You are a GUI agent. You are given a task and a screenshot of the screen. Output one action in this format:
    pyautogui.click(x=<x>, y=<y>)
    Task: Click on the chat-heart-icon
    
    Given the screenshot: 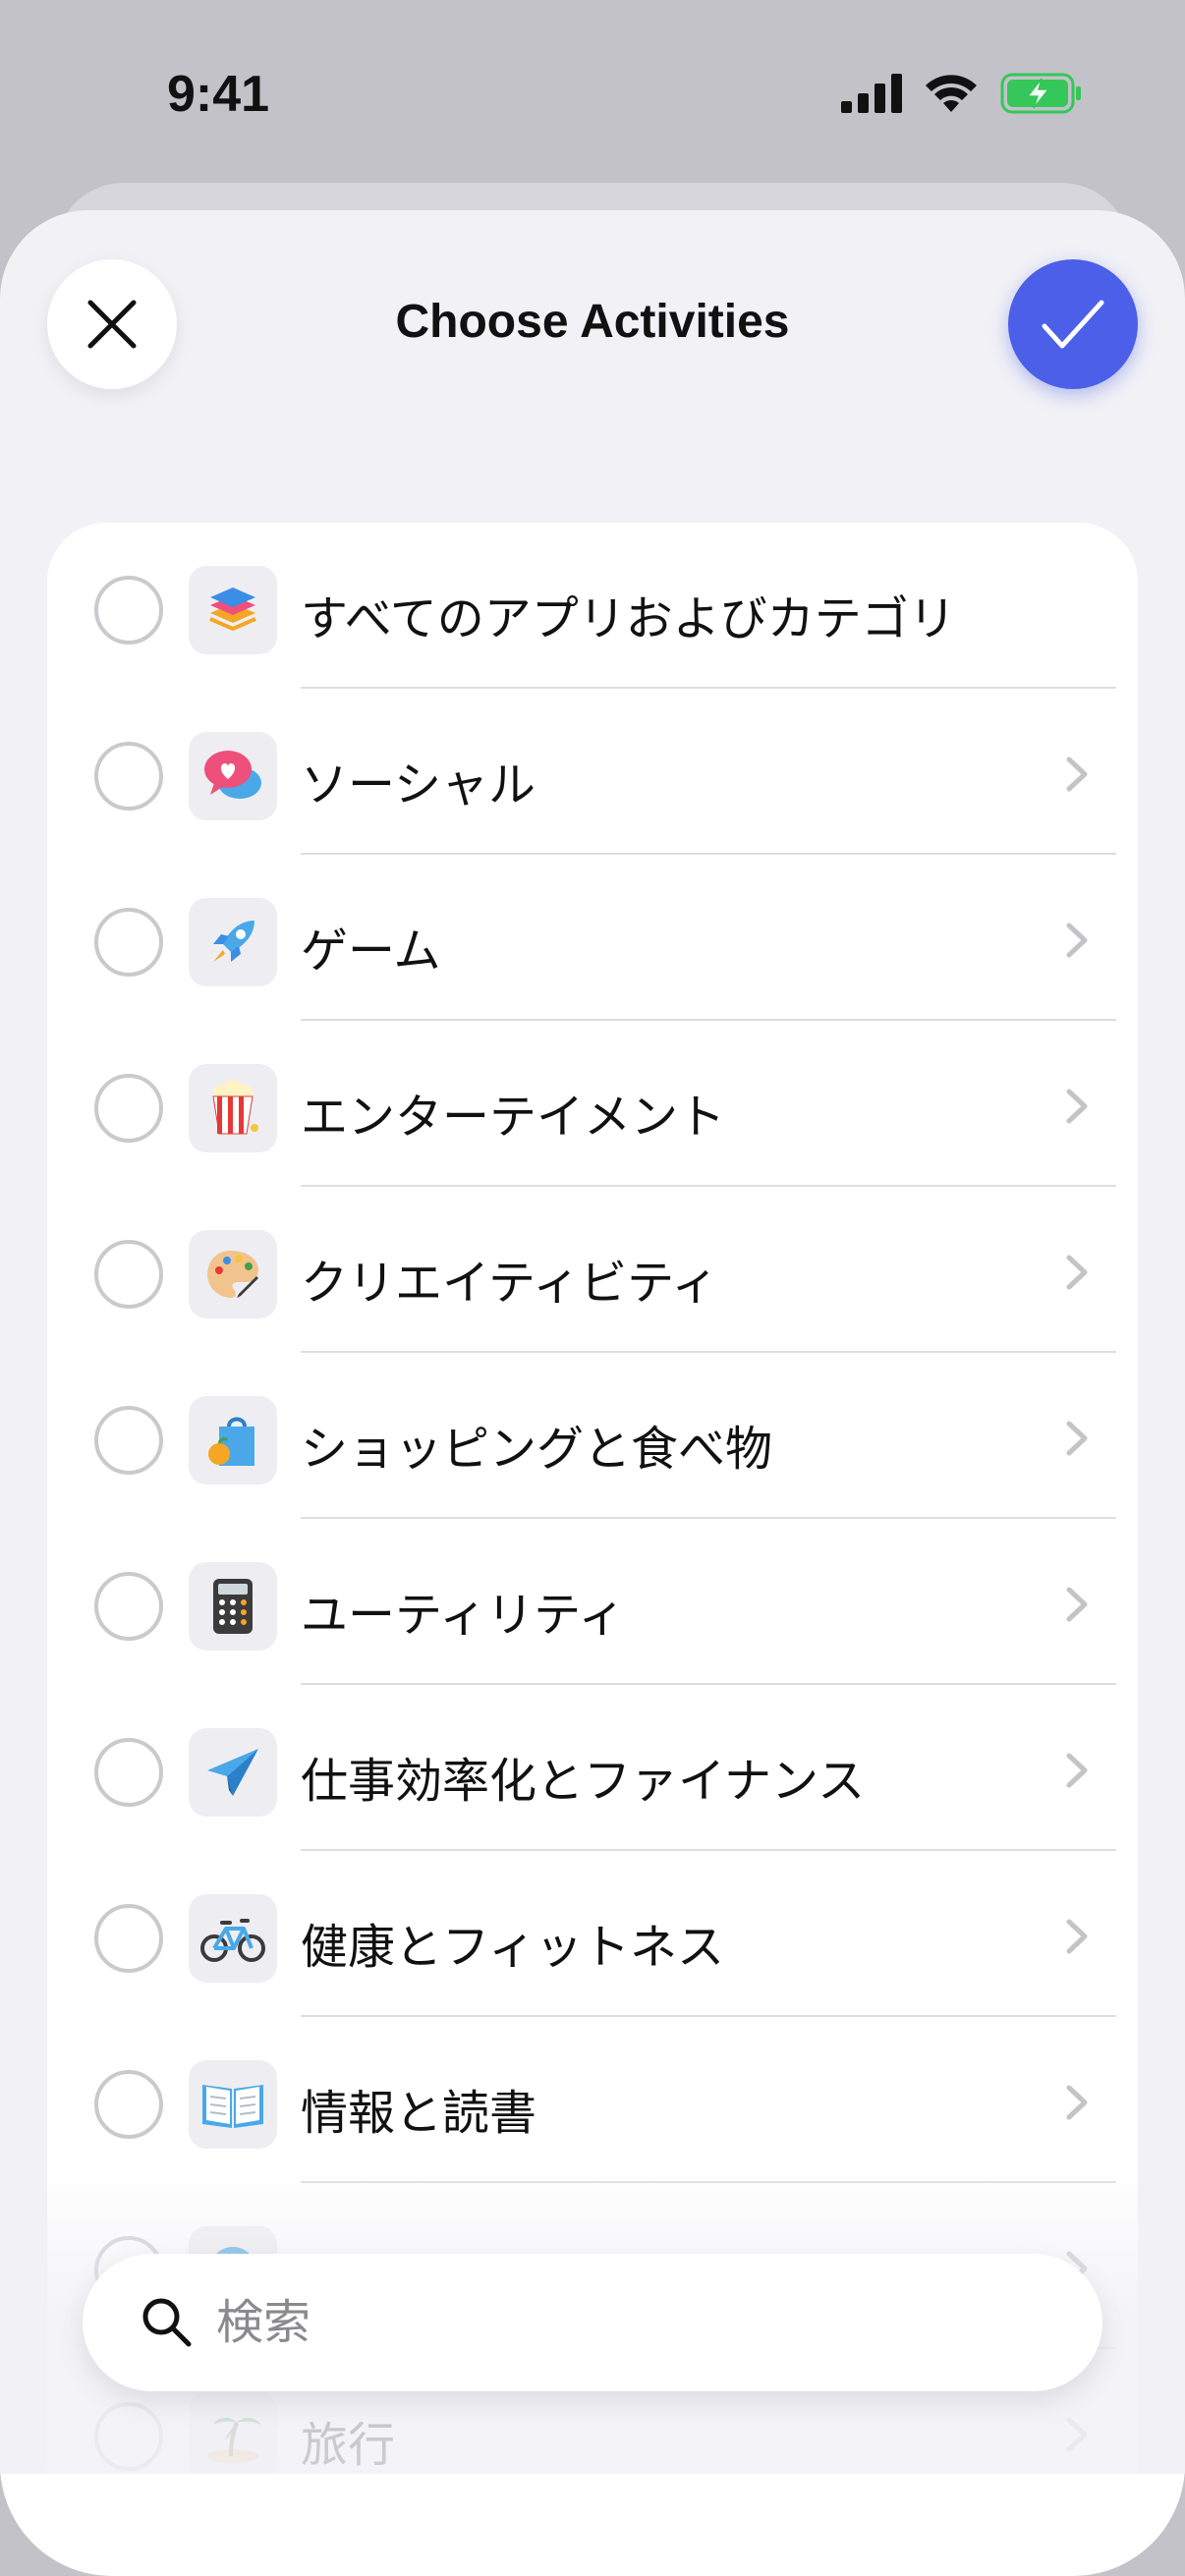 What is the action you would take?
    pyautogui.click(x=233, y=776)
    